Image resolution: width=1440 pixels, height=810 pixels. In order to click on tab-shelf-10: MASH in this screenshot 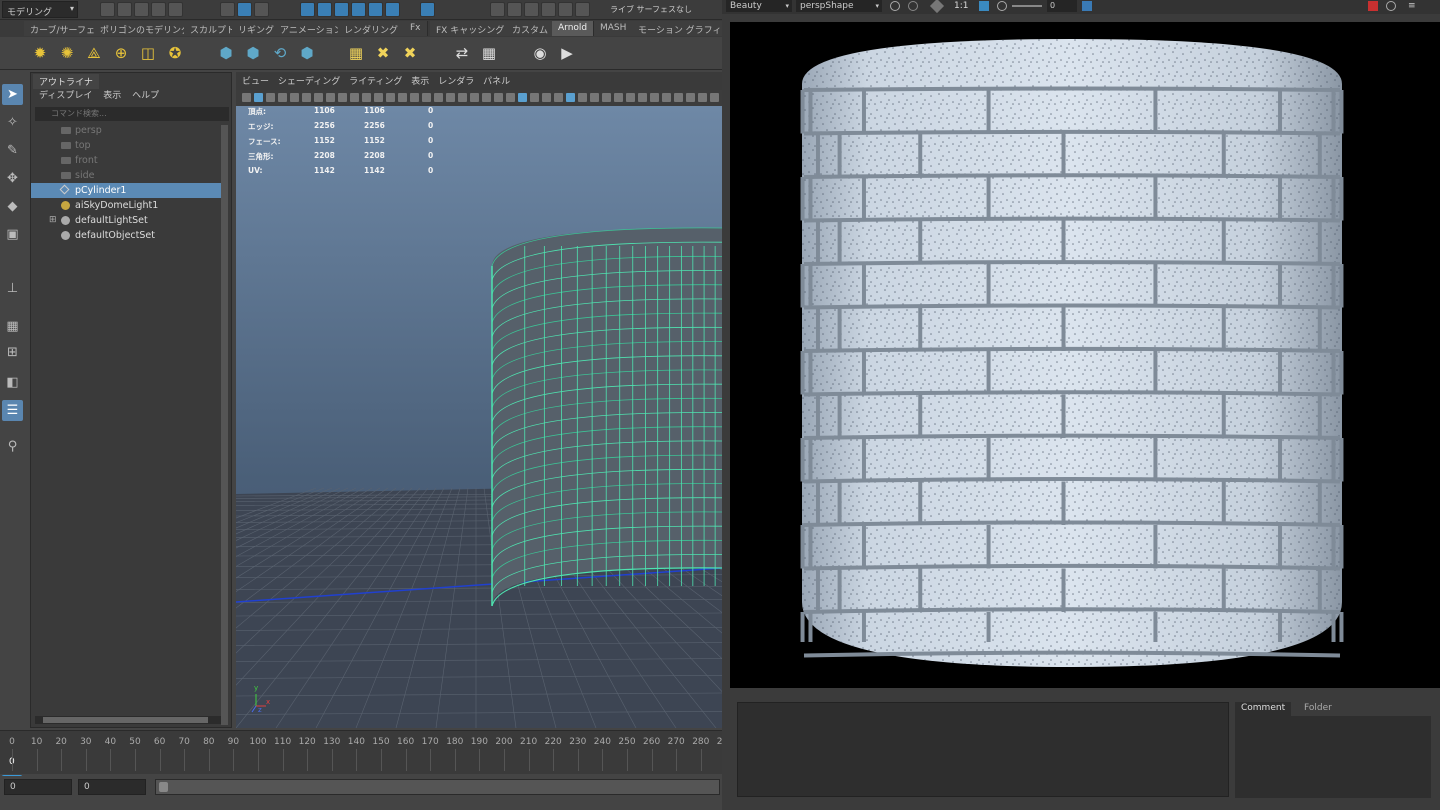, I will do `click(614, 28)`.